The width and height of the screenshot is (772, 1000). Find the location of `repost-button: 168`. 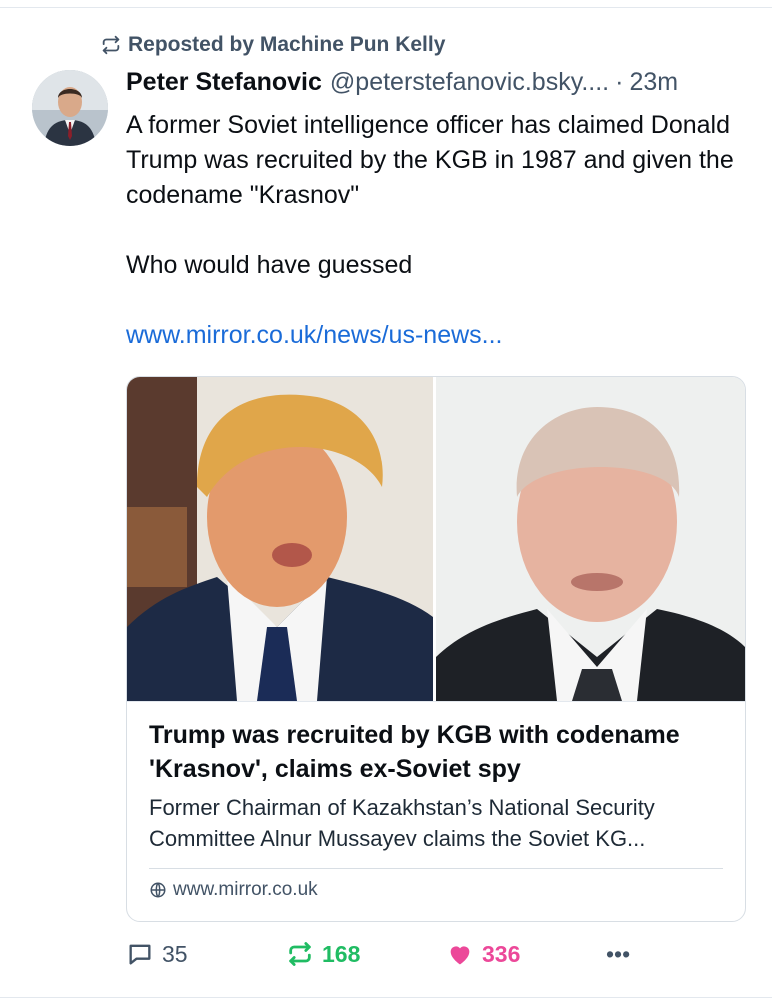

repost-button: 168 is located at coordinates (366, 954).